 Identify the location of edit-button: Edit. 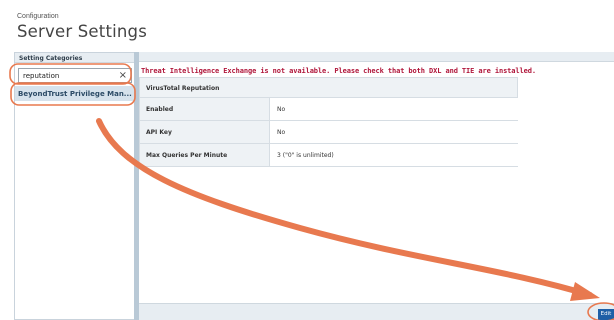
(606, 314).